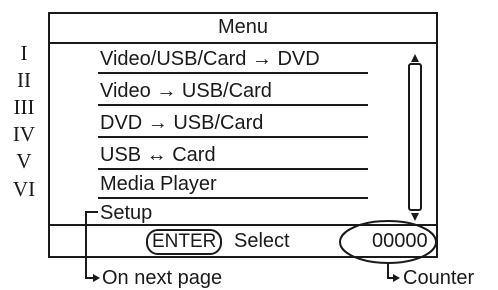  What do you see at coordinates (396, 278) in the screenshot?
I see `counter-arrow-icon` at bounding box center [396, 278].